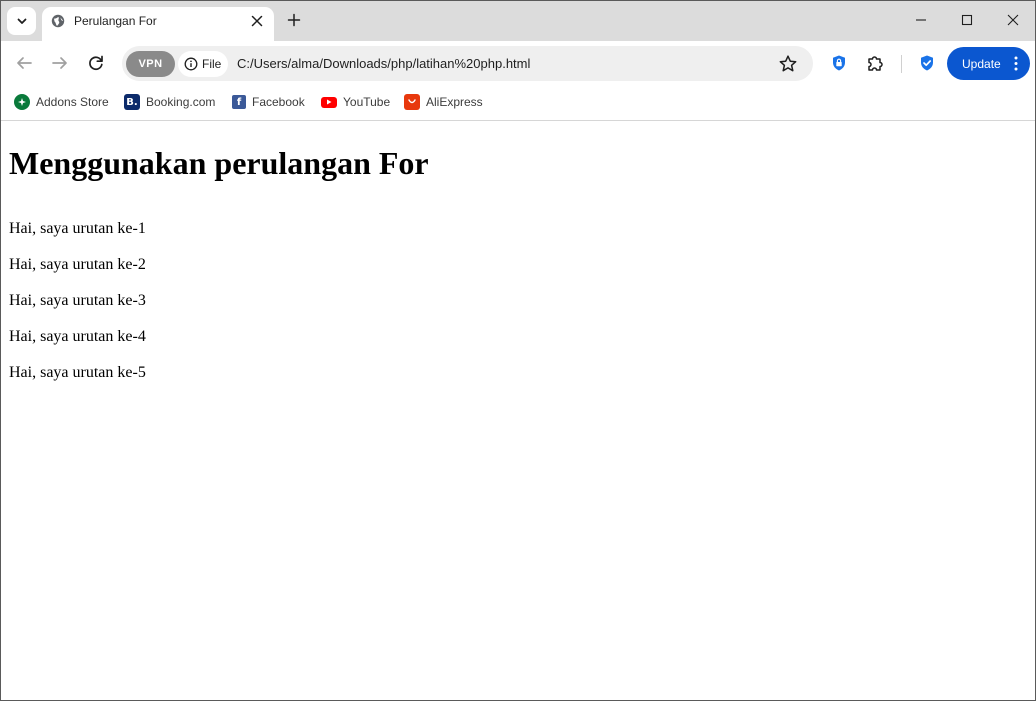  I want to click on more-vertical-icon, so click(1016, 63).